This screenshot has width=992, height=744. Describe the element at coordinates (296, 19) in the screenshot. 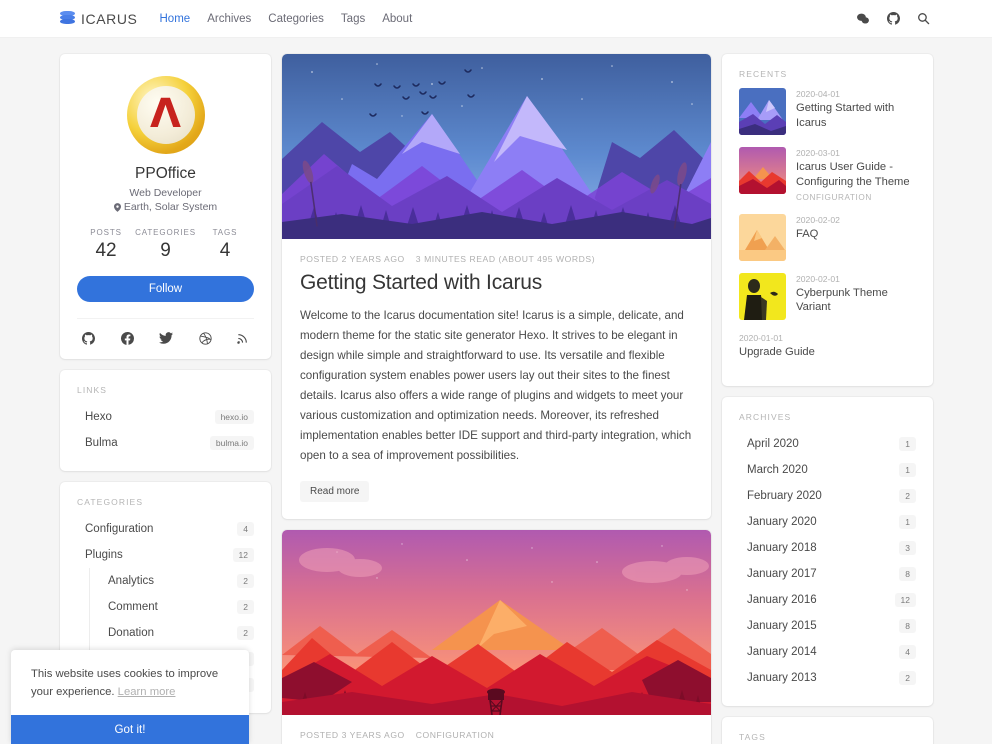

I see `nav-link-categories: Categories` at that location.